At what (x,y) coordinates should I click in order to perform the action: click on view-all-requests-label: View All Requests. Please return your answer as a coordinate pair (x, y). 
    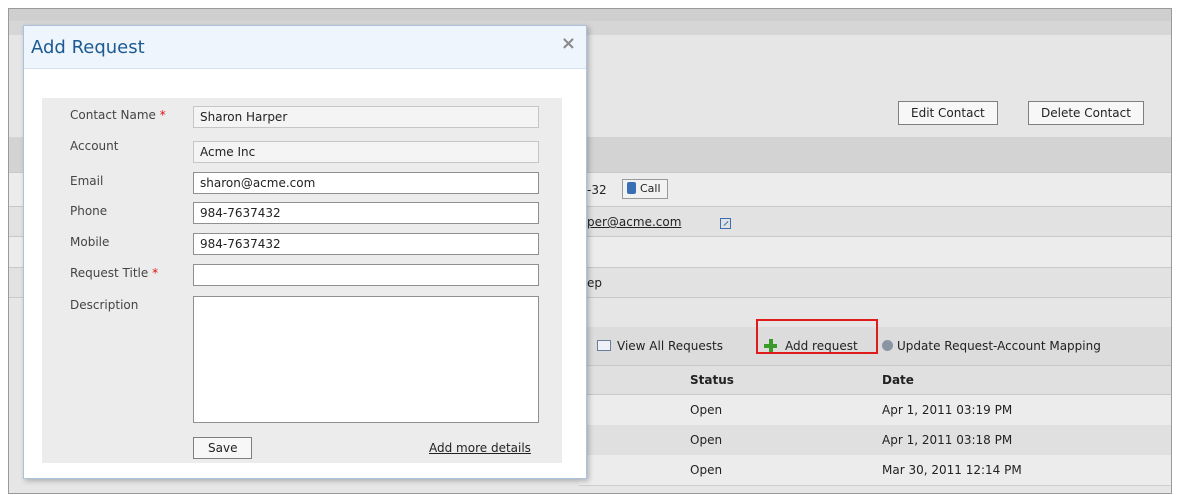
    Looking at the image, I should click on (670, 346).